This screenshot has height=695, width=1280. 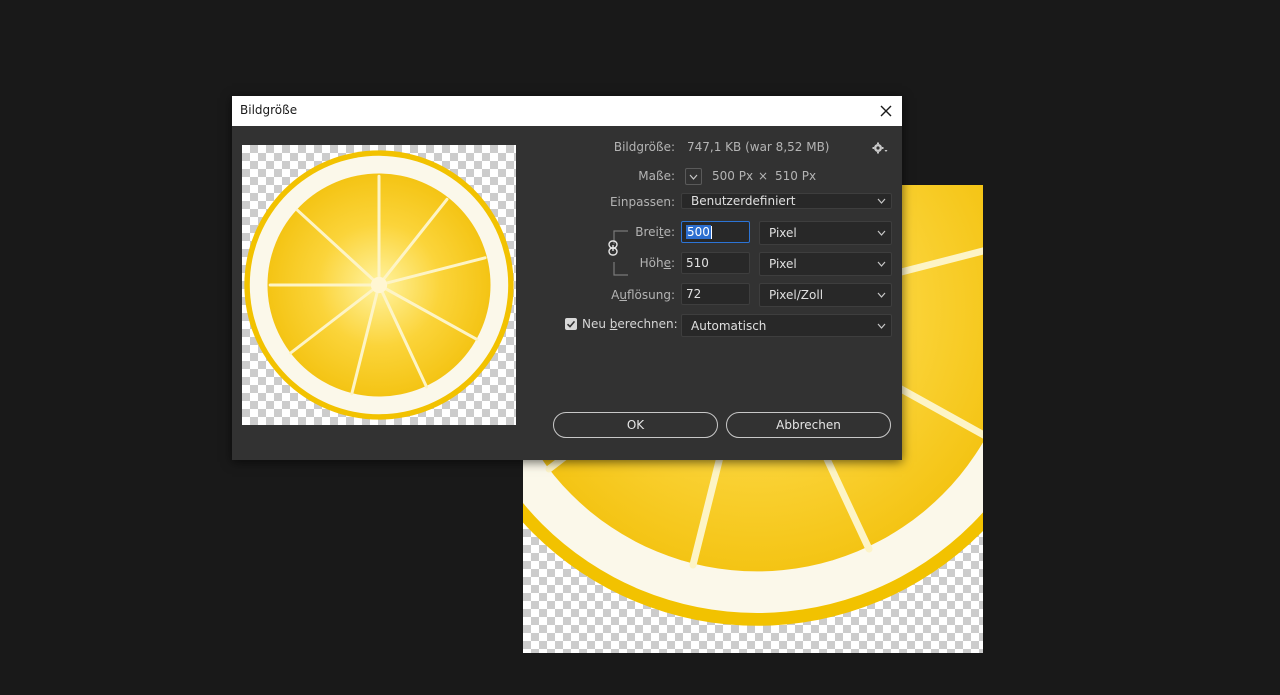 What do you see at coordinates (715, 294) in the screenshot?
I see `resolution-input: 72` at bounding box center [715, 294].